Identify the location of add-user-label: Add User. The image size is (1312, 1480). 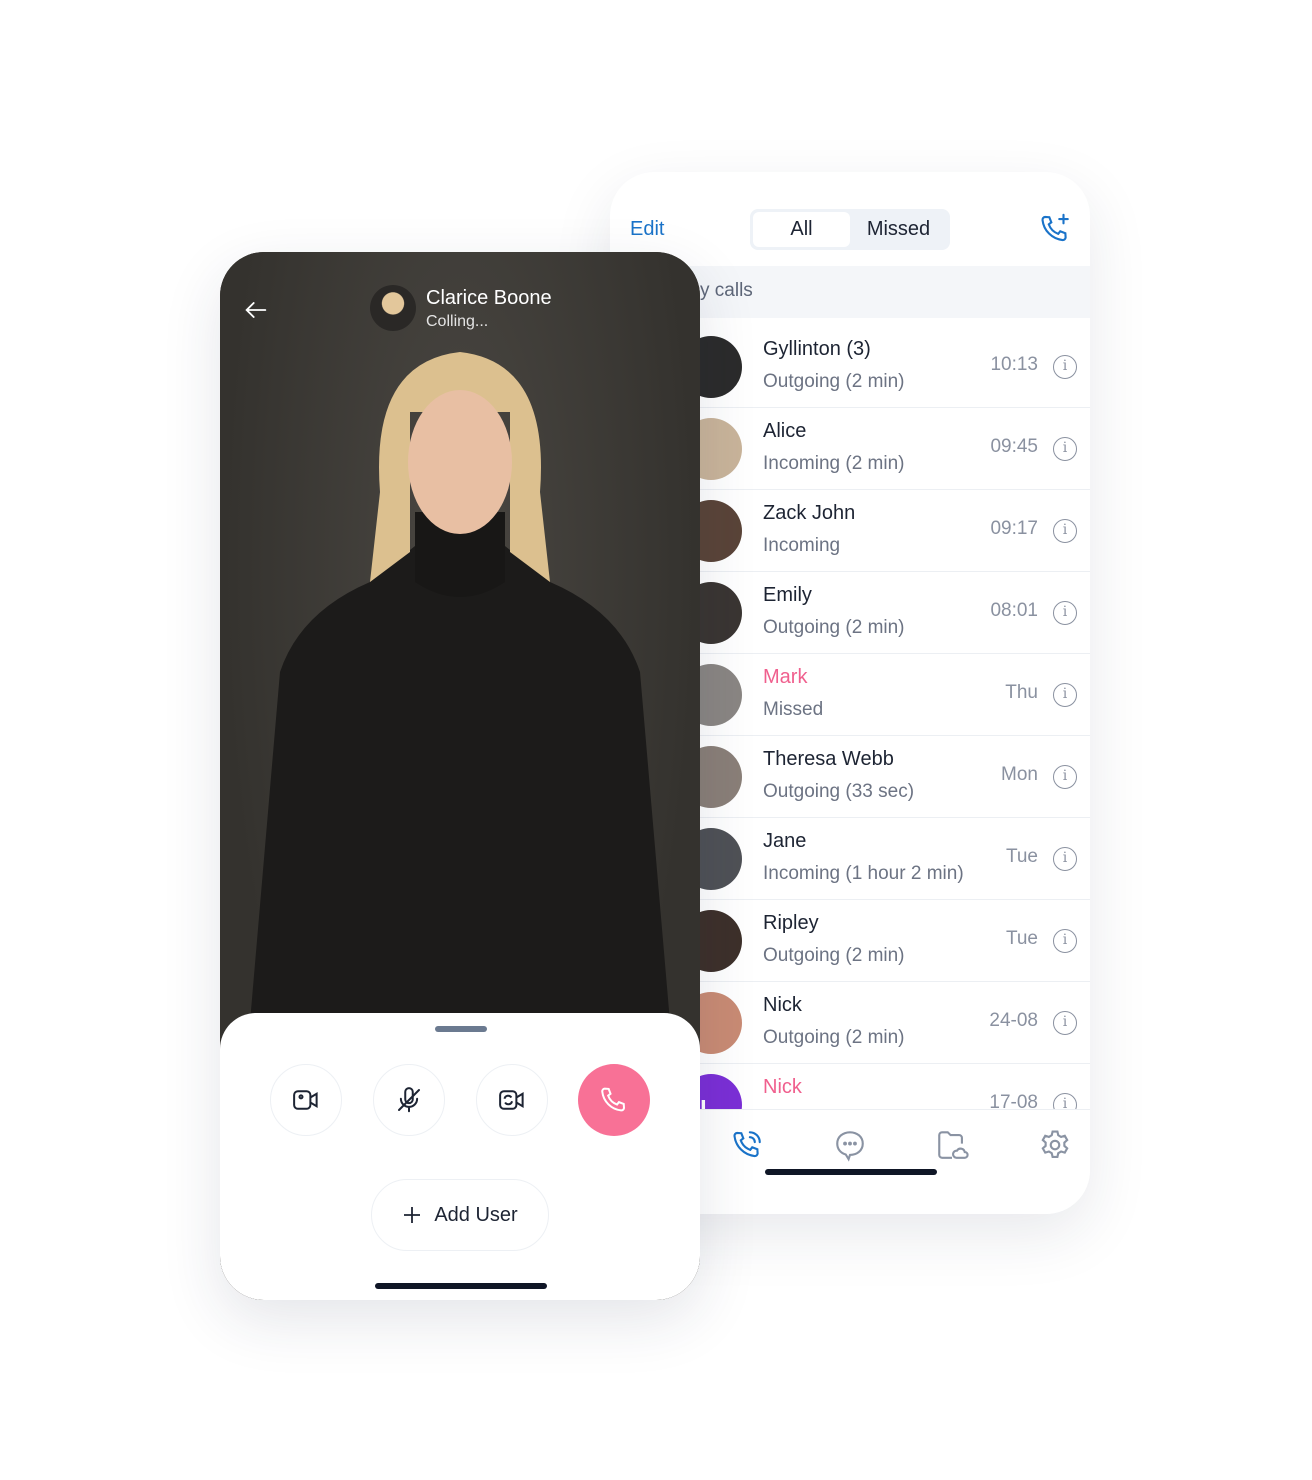
(476, 1214).